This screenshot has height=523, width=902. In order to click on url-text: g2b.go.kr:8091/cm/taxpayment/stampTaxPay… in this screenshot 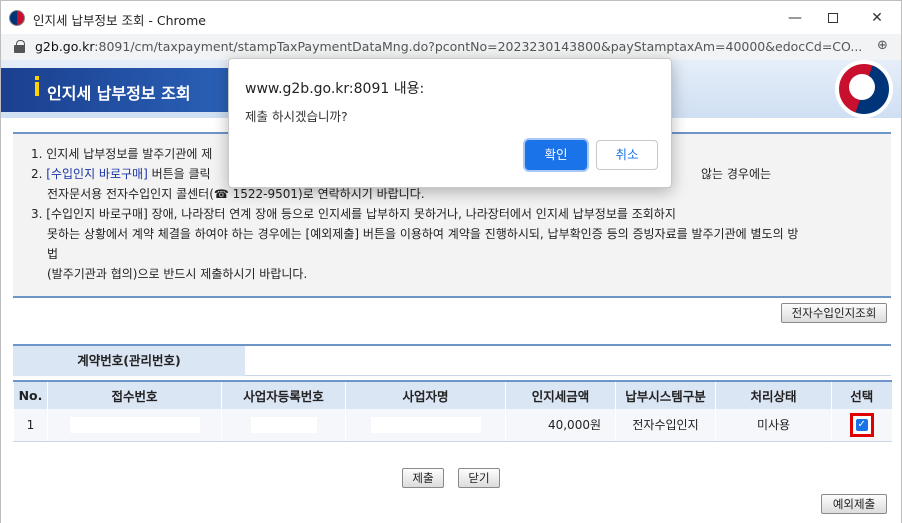, I will do `click(451, 46)`.